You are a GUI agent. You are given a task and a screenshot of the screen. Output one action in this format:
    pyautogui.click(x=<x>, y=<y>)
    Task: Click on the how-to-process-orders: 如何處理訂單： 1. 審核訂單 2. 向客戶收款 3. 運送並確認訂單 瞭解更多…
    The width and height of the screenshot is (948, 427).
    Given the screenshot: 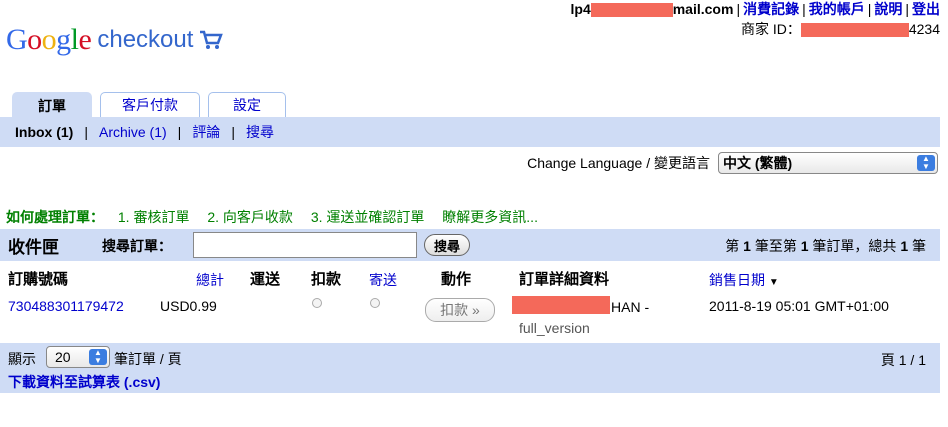 What is the action you would take?
    pyautogui.click(x=272, y=217)
    